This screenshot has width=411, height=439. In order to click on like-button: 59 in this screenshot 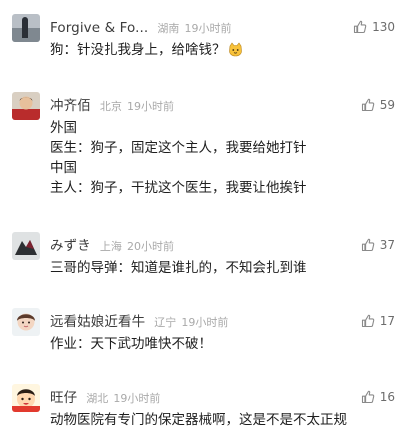, I will do `click(378, 105)`.